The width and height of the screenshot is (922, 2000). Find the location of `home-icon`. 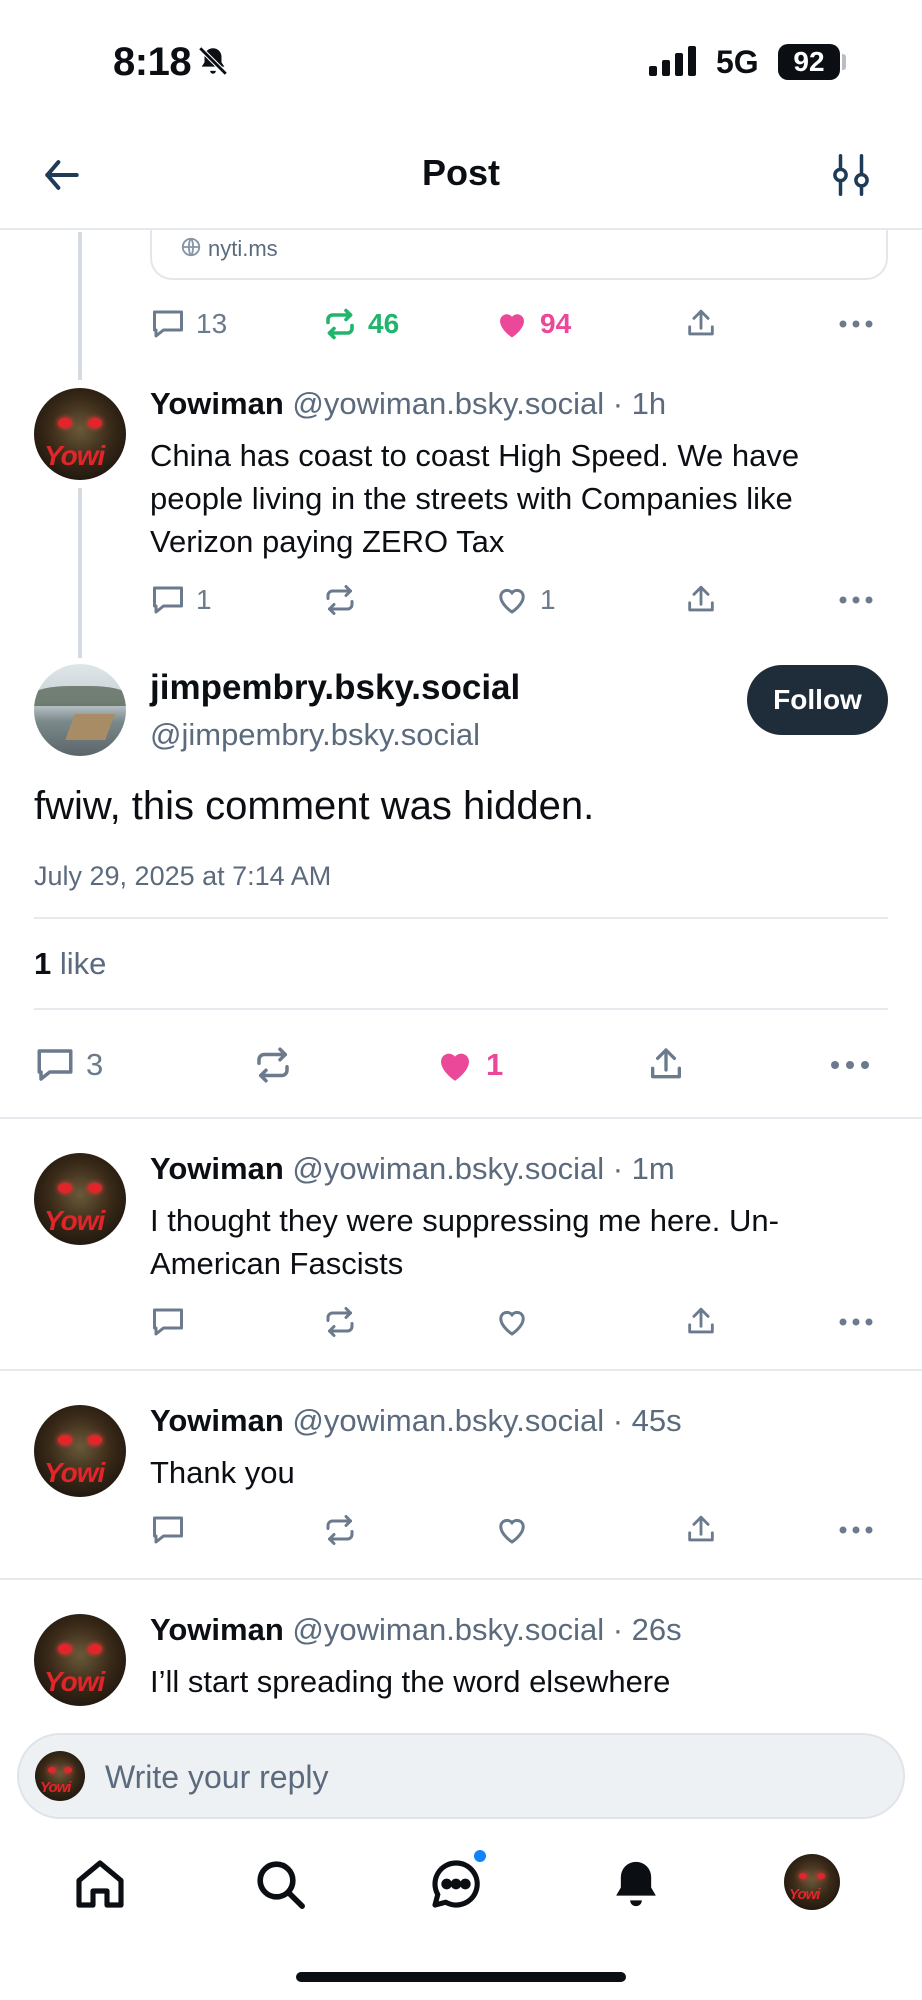

home-icon is located at coordinates (100, 1884).